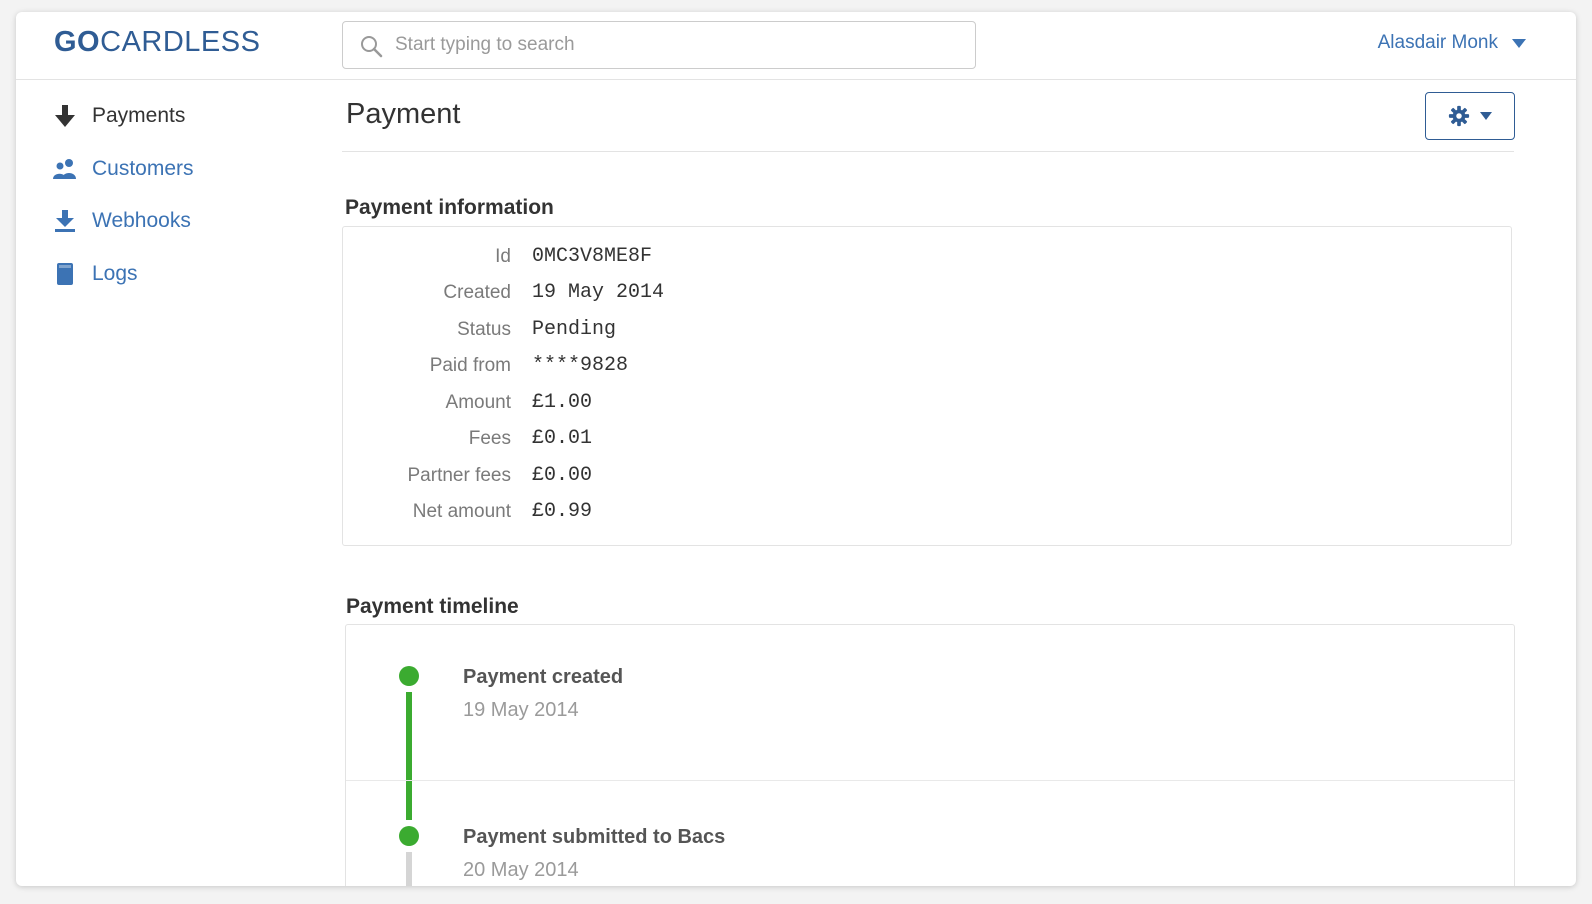 This screenshot has width=1592, height=904. What do you see at coordinates (65, 274) in the screenshot?
I see `book-icon` at bounding box center [65, 274].